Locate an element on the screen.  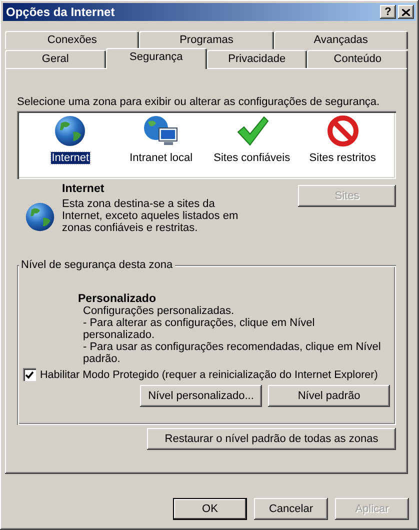
dialog-button: OK is located at coordinates (210, 509).